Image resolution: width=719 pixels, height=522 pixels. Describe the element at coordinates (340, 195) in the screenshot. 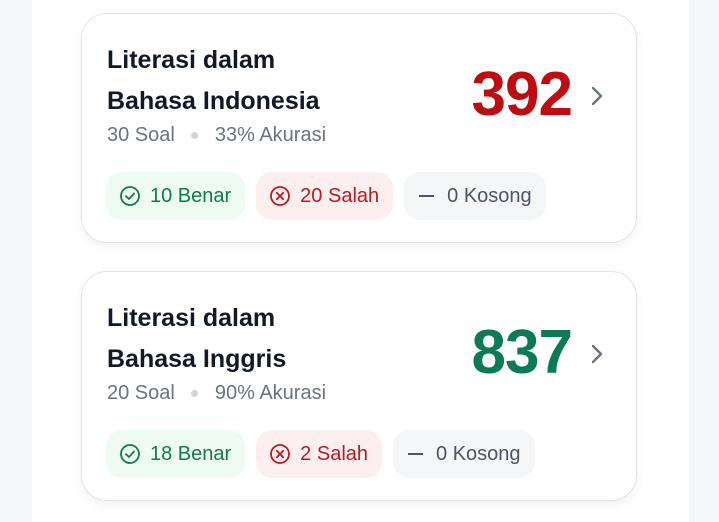

I see `wrong-count: 20 Salah` at that location.